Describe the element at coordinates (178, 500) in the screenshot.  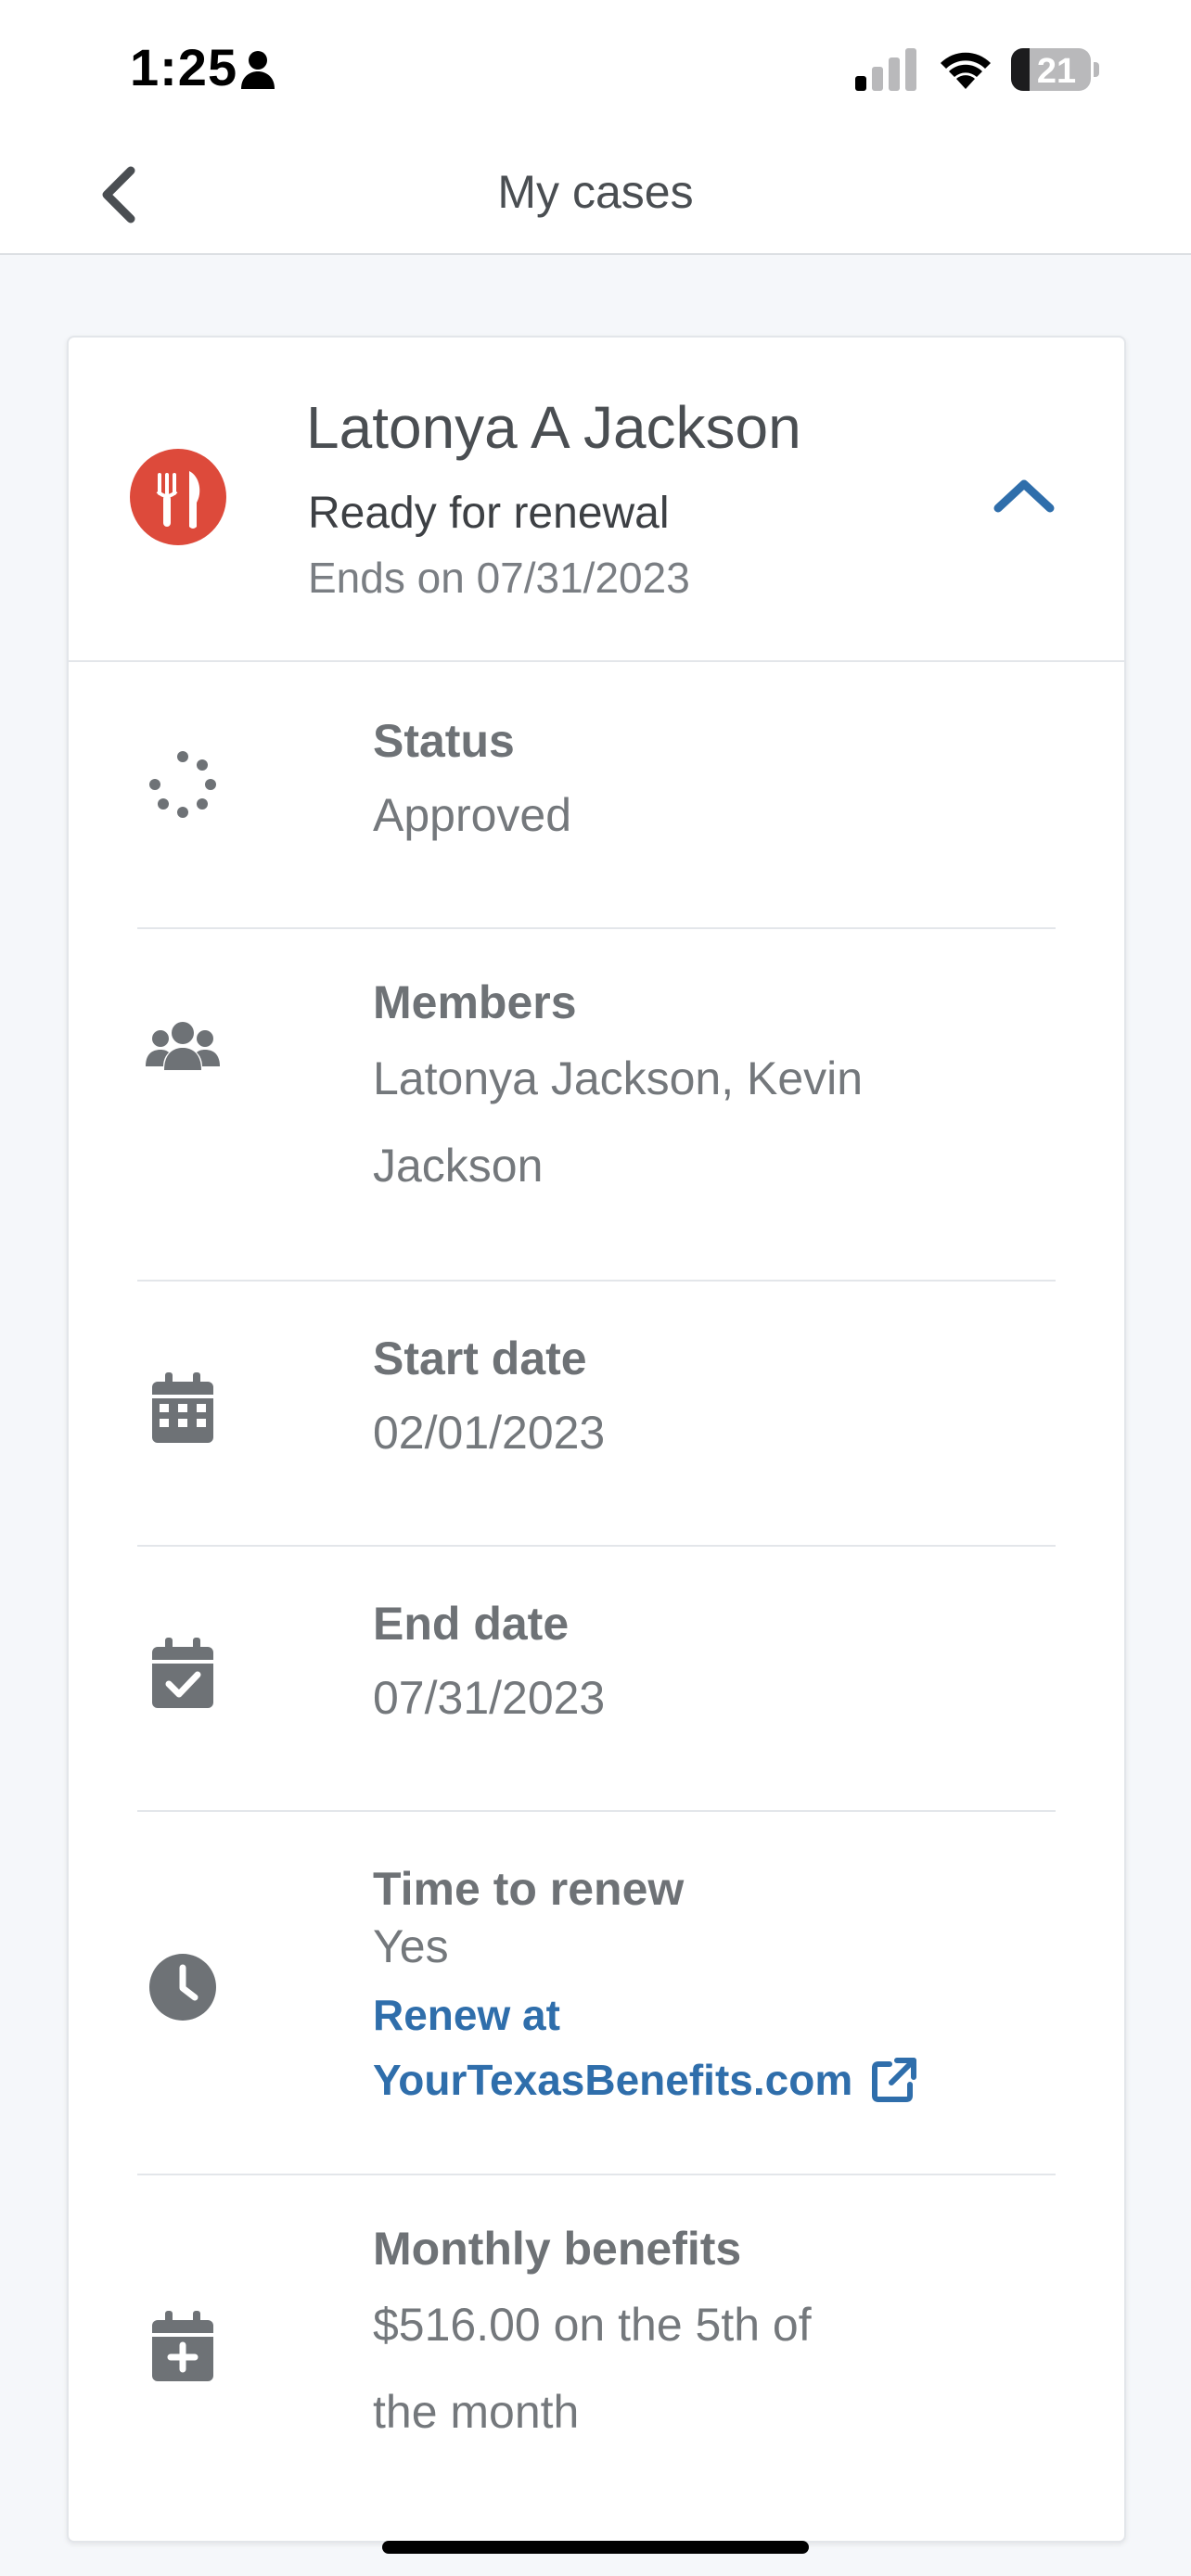
I see `fork-knife-icon` at that location.